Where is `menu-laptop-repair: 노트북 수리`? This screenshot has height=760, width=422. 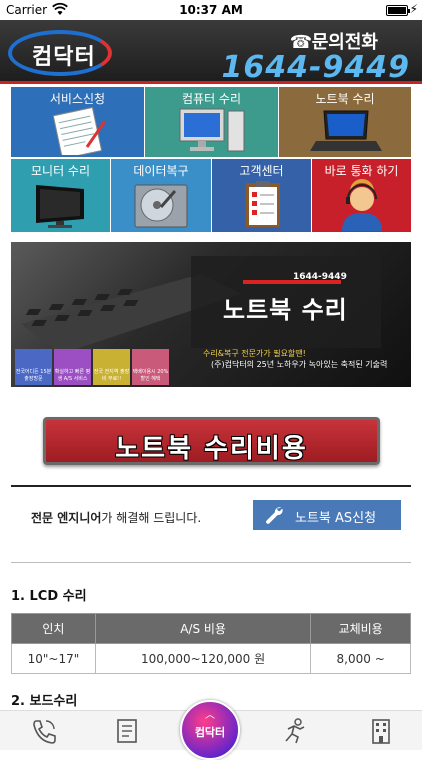 menu-laptop-repair: 노트북 수리 is located at coordinates (345, 122).